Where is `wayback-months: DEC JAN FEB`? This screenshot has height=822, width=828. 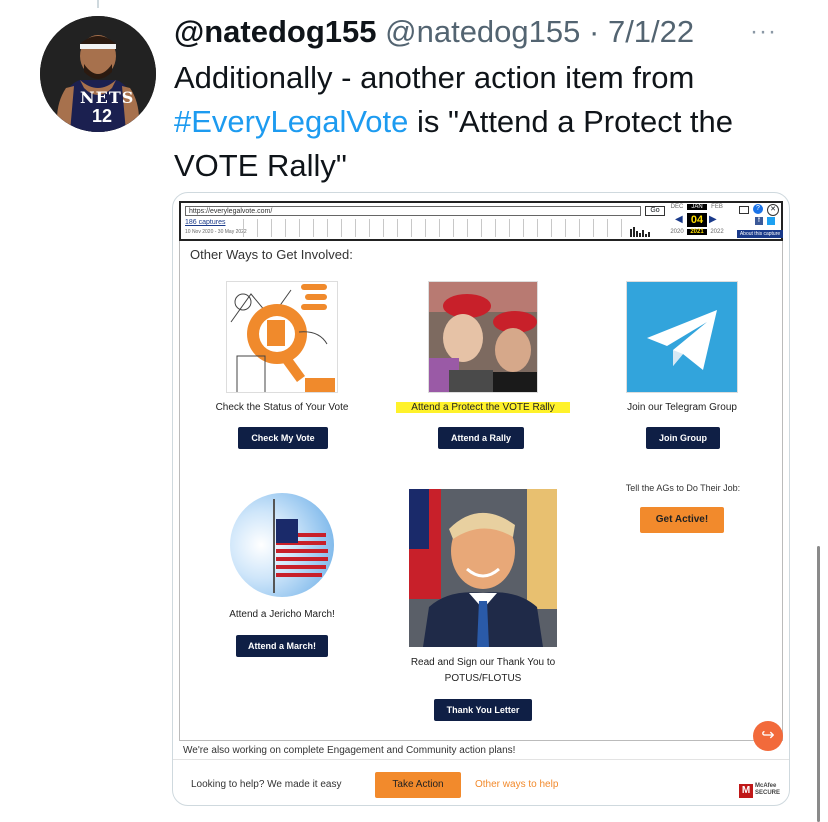 wayback-months: DEC JAN FEB is located at coordinates (697, 207).